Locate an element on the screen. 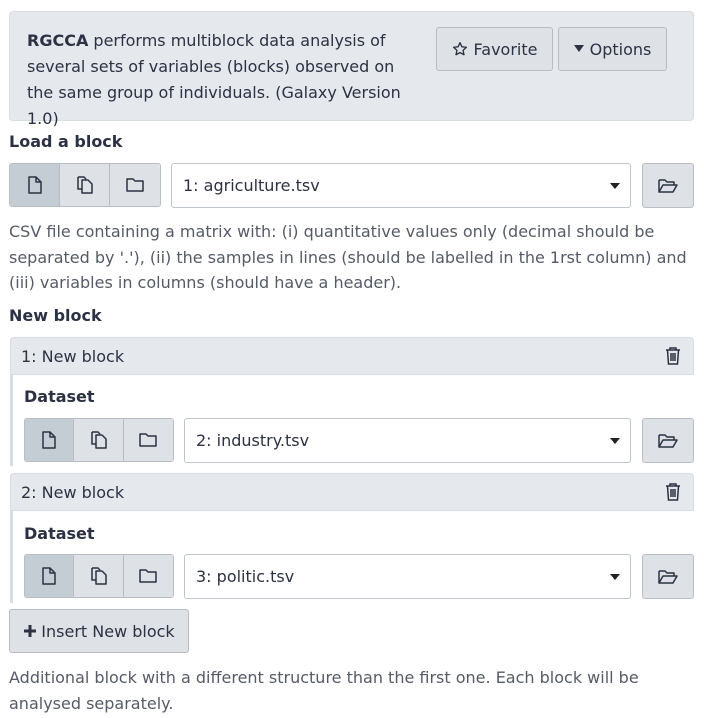 This screenshot has width=704, height=718. load-block-label: Load a block is located at coordinates (66, 141).